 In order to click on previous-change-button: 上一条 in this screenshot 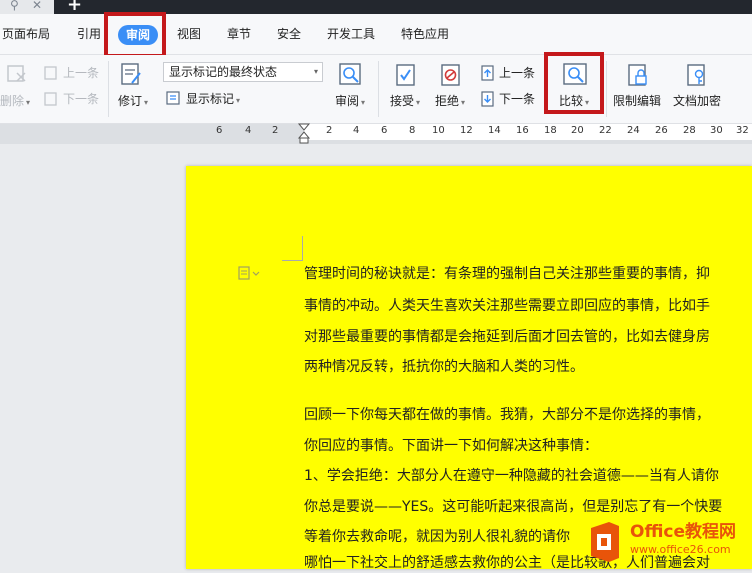, I will do `click(517, 73)`.